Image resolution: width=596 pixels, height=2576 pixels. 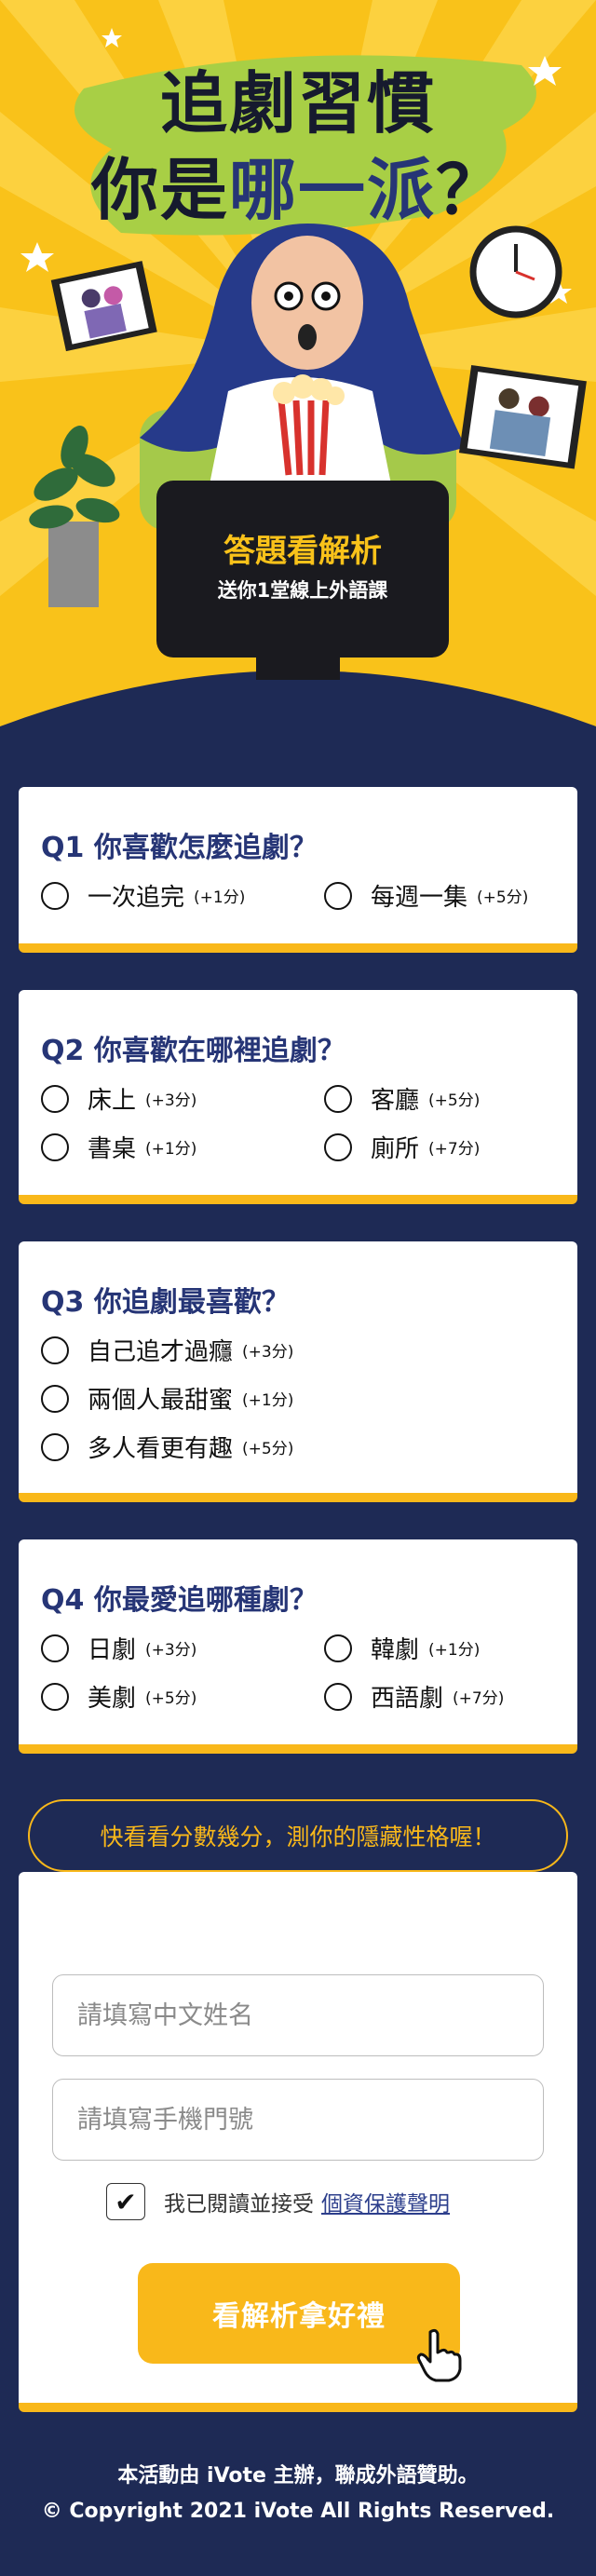 I want to click on option-q2-3: 書桌 (+1分), so click(x=118, y=1147).